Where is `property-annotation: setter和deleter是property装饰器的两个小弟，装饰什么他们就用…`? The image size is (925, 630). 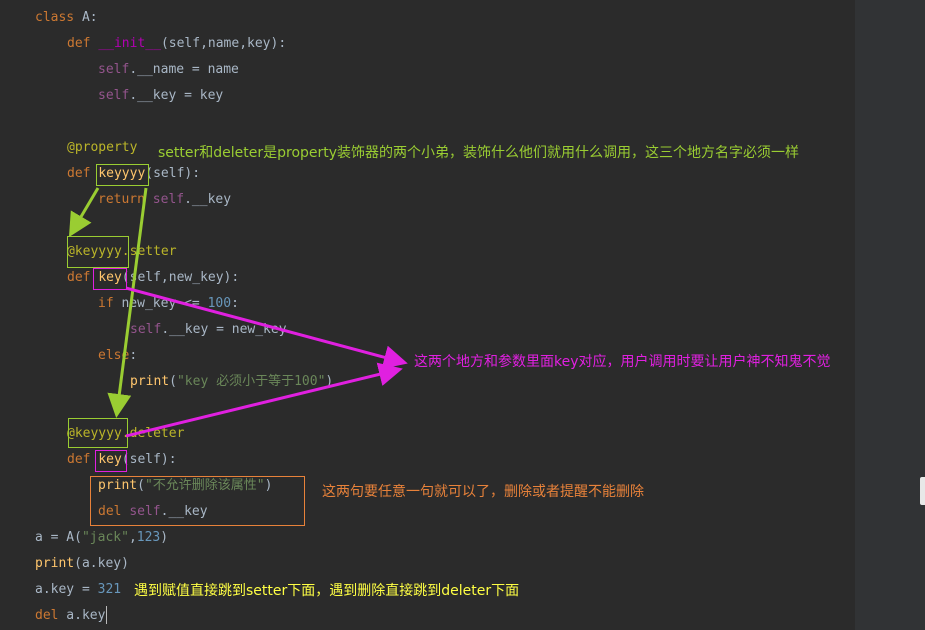 property-annotation: setter和deleter是property装饰器的两个小弟，装饰什么他们就用… is located at coordinates (479, 153).